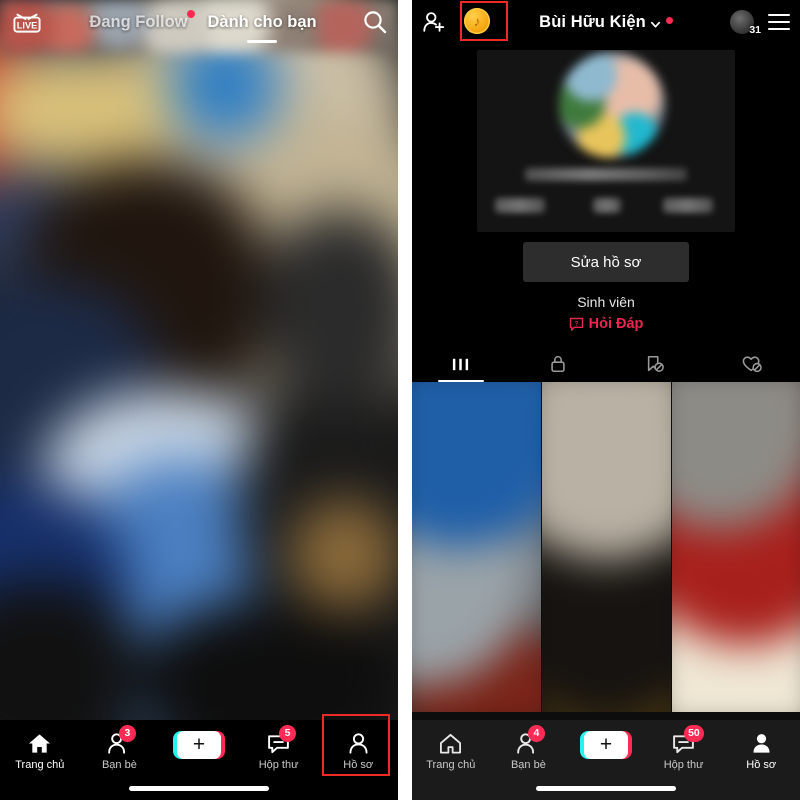 Image resolution: width=800 pixels, height=800 pixels. Describe the element at coordinates (688, 205) in the screenshot. I see `stat-likes-blurred` at that location.